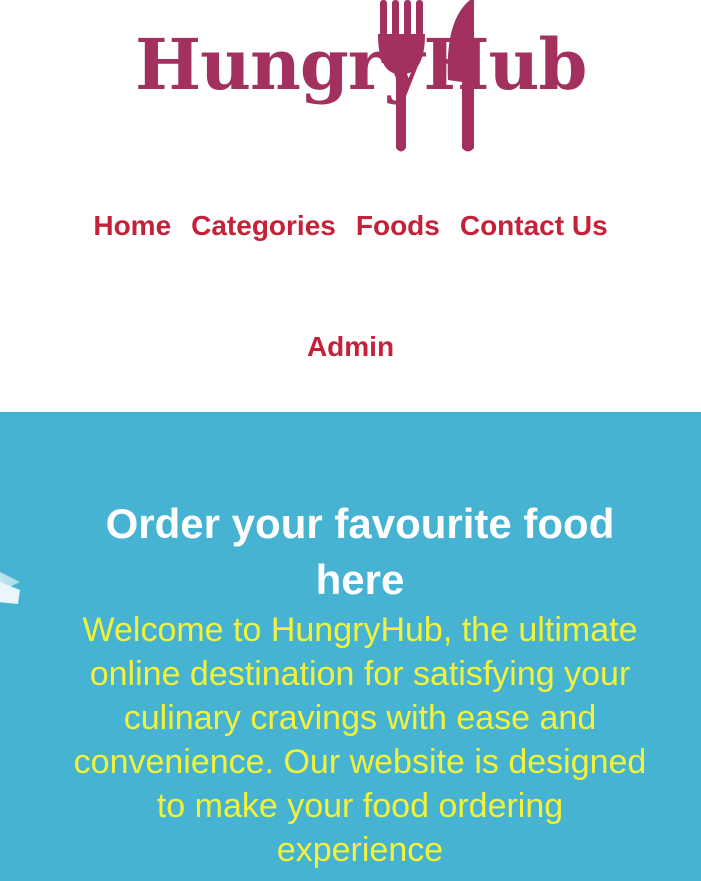  What do you see at coordinates (534, 226) in the screenshot?
I see `nav-link-contact-us: Contact Us` at bounding box center [534, 226].